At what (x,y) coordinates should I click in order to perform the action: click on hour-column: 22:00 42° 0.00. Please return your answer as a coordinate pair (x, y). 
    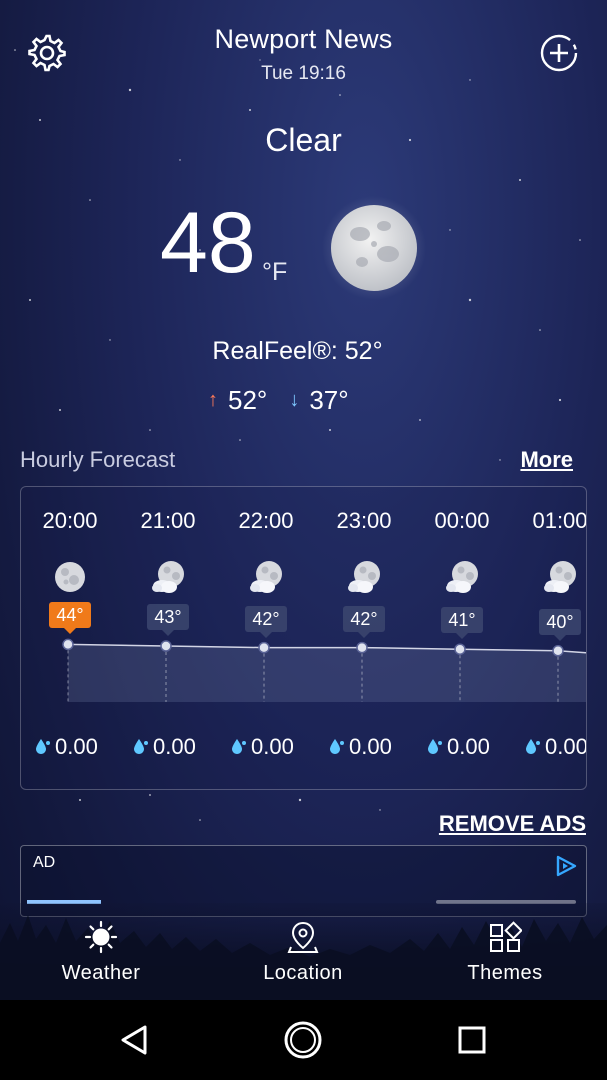
    Looking at the image, I should click on (266, 638).